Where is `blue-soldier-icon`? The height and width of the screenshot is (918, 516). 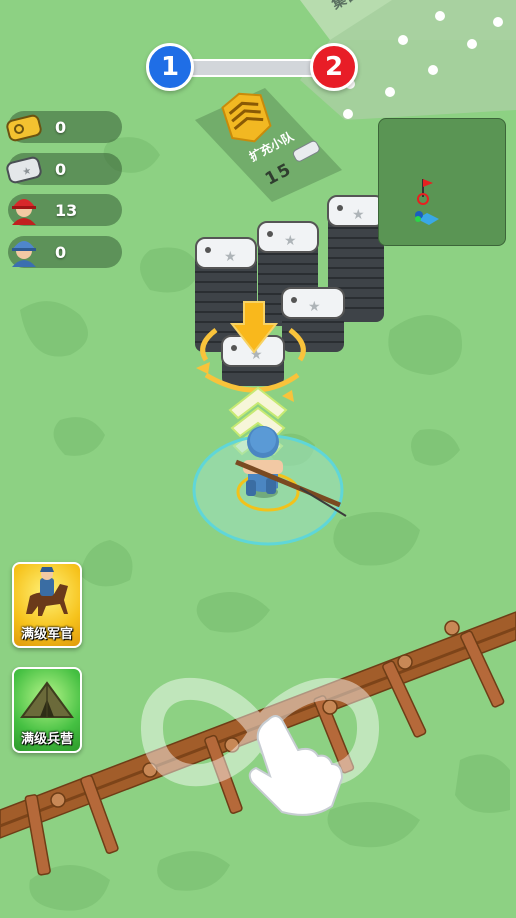 blue-soldier-icon is located at coordinates (24, 254).